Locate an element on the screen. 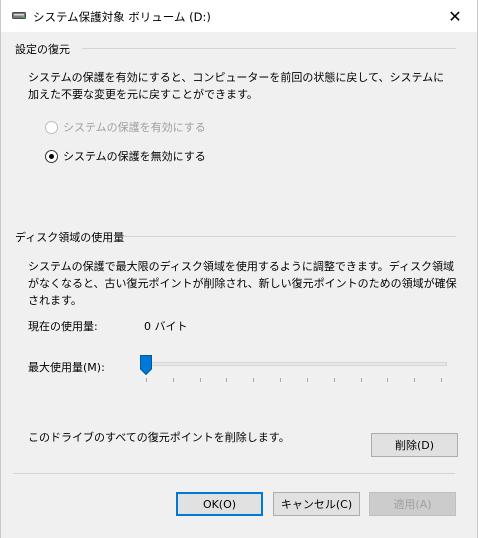 The image size is (478, 538). close-button: ✕ is located at coordinates (455, 16).